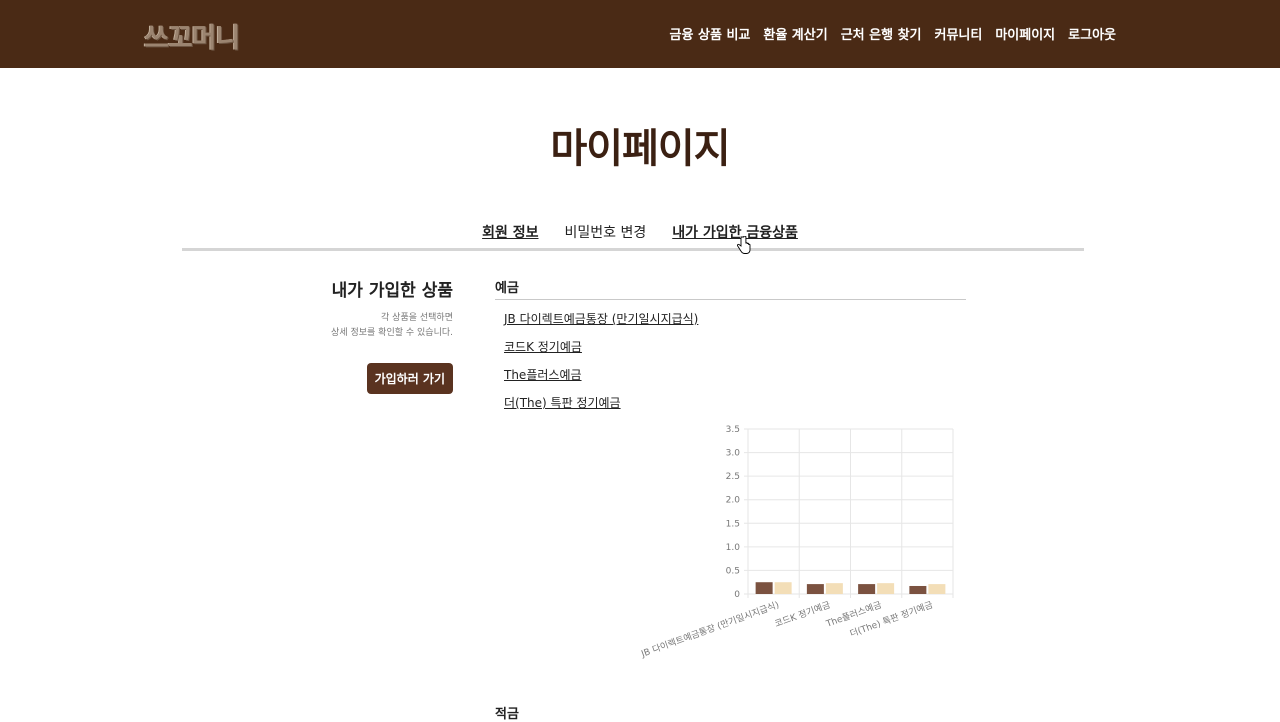 This screenshot has width=1280, height=722. What do you see at coordinates (601, 353) in the screenshot?
I see `product-link: 코드K 정기예금` at bounding box center [601, 353].